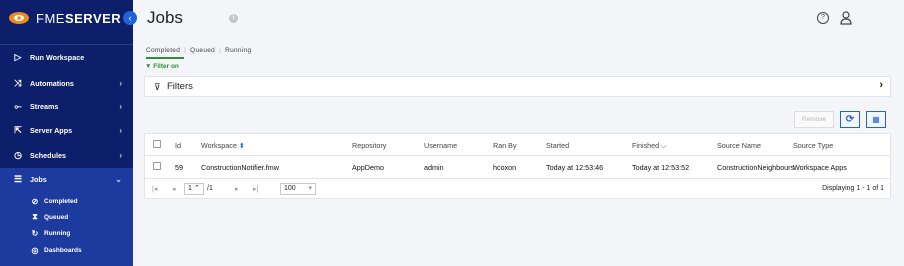 The width and height of the screenshot is (904, 266). What do you see at coordinates (180, 86) in the screenshot?
I see `filters-label: Filters` at bounding box center [180, 86].